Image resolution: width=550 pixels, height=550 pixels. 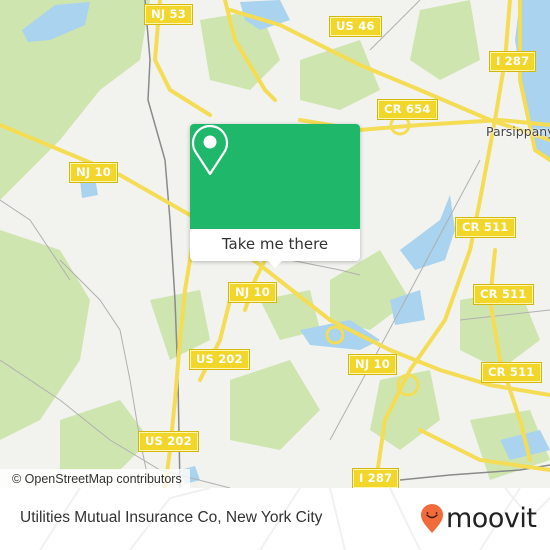 What do you see at coordinates (355, 26) in the screenshot?
I see `road-shield: US 46` at bounding box center [355, 26].